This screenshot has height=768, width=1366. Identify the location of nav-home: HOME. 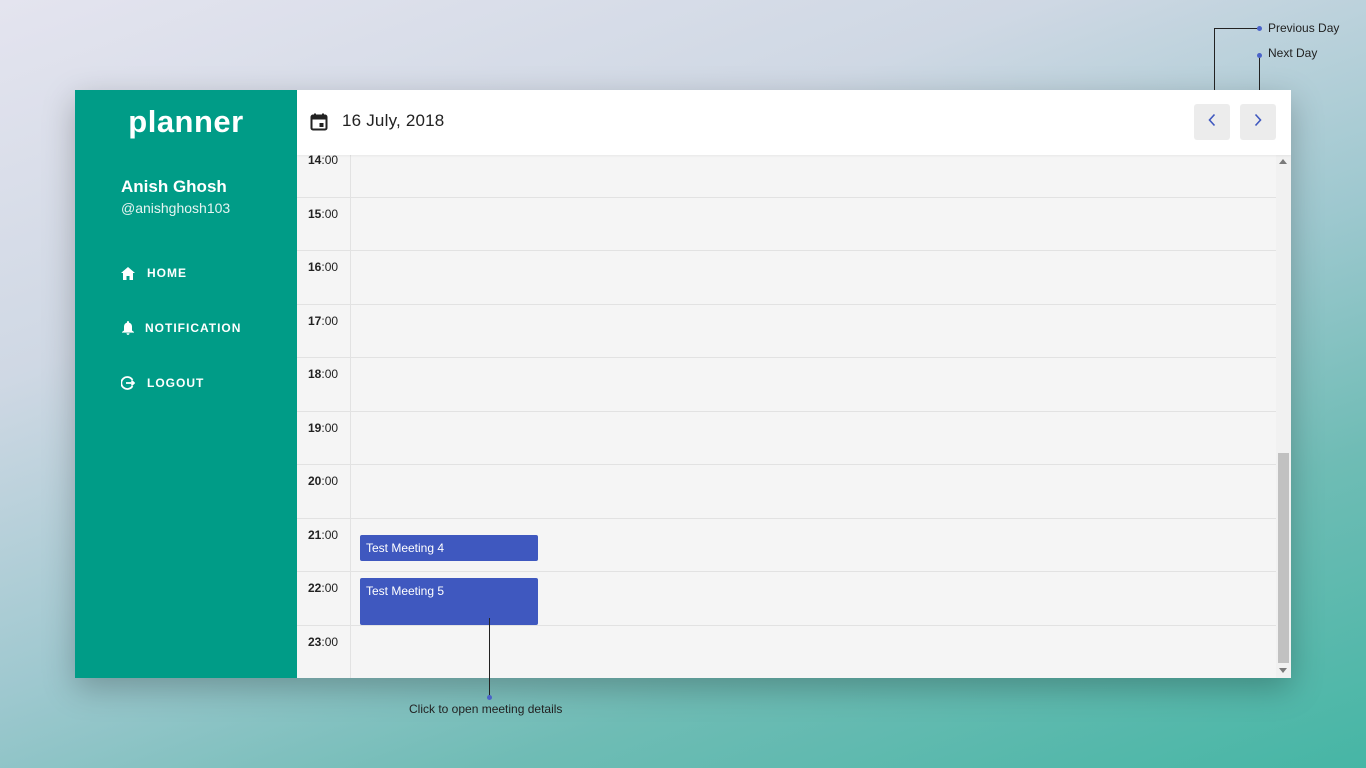
(154, 273).